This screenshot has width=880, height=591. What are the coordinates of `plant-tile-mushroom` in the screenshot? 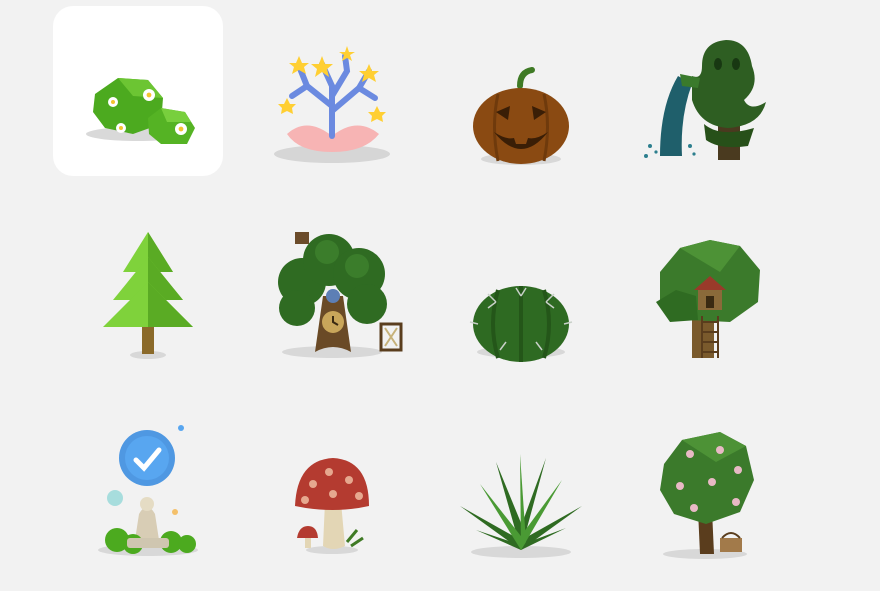 It's located at (322, 485).